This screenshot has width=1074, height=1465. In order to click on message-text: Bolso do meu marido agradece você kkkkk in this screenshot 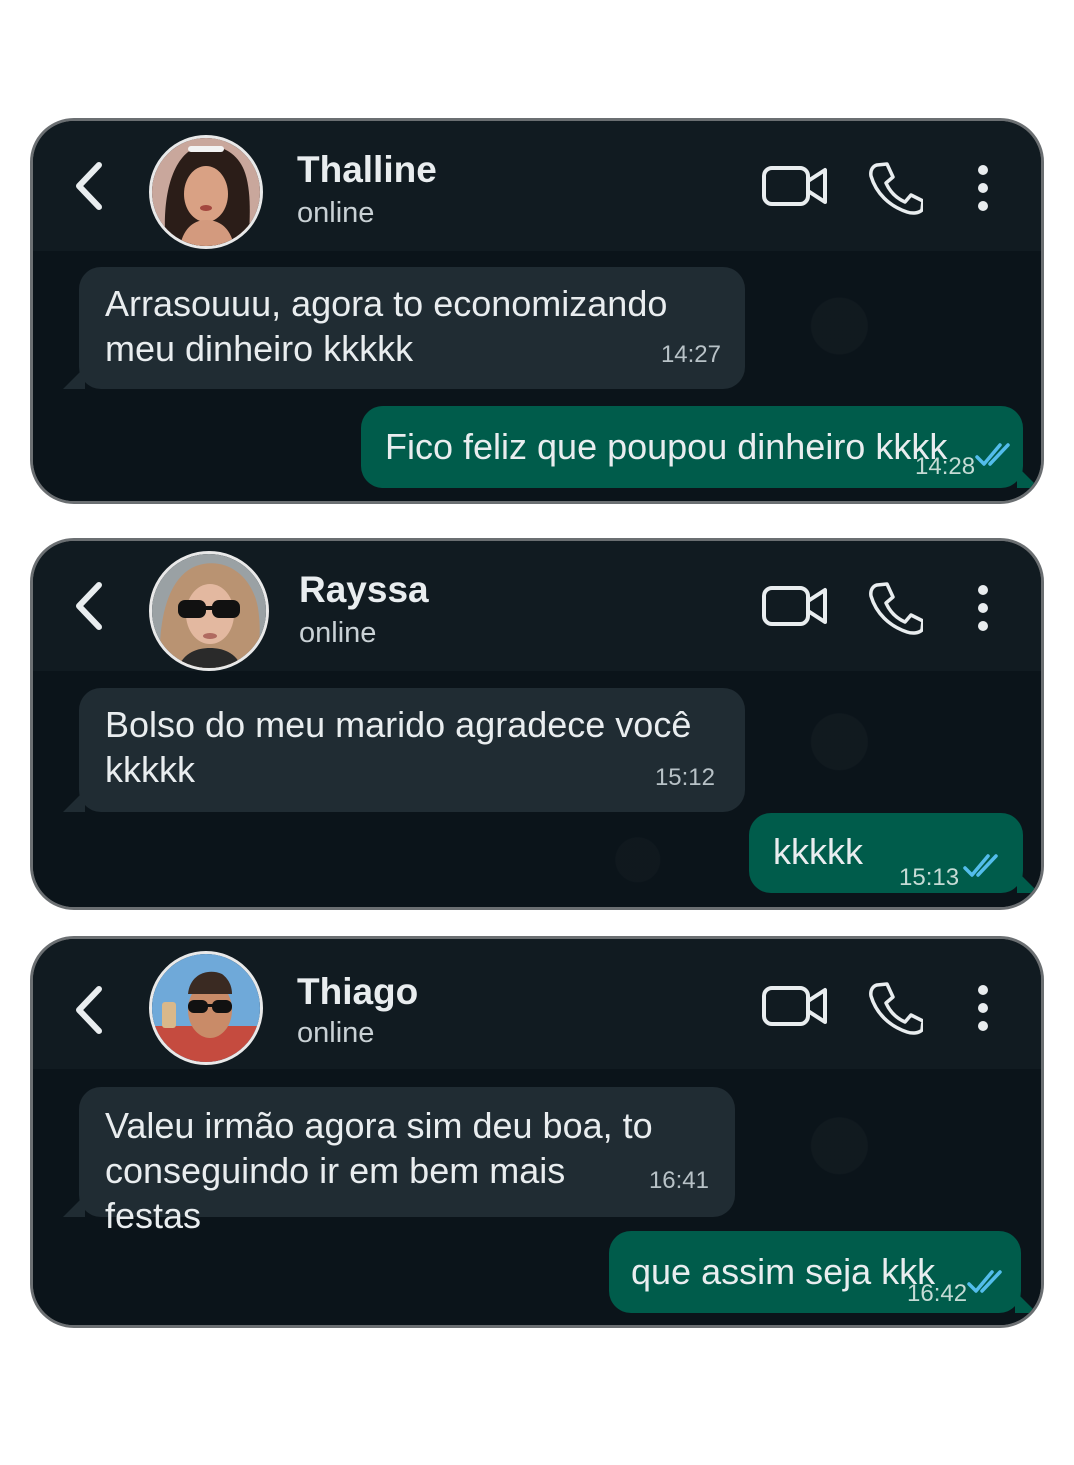, I will do `click(398, 747)`.